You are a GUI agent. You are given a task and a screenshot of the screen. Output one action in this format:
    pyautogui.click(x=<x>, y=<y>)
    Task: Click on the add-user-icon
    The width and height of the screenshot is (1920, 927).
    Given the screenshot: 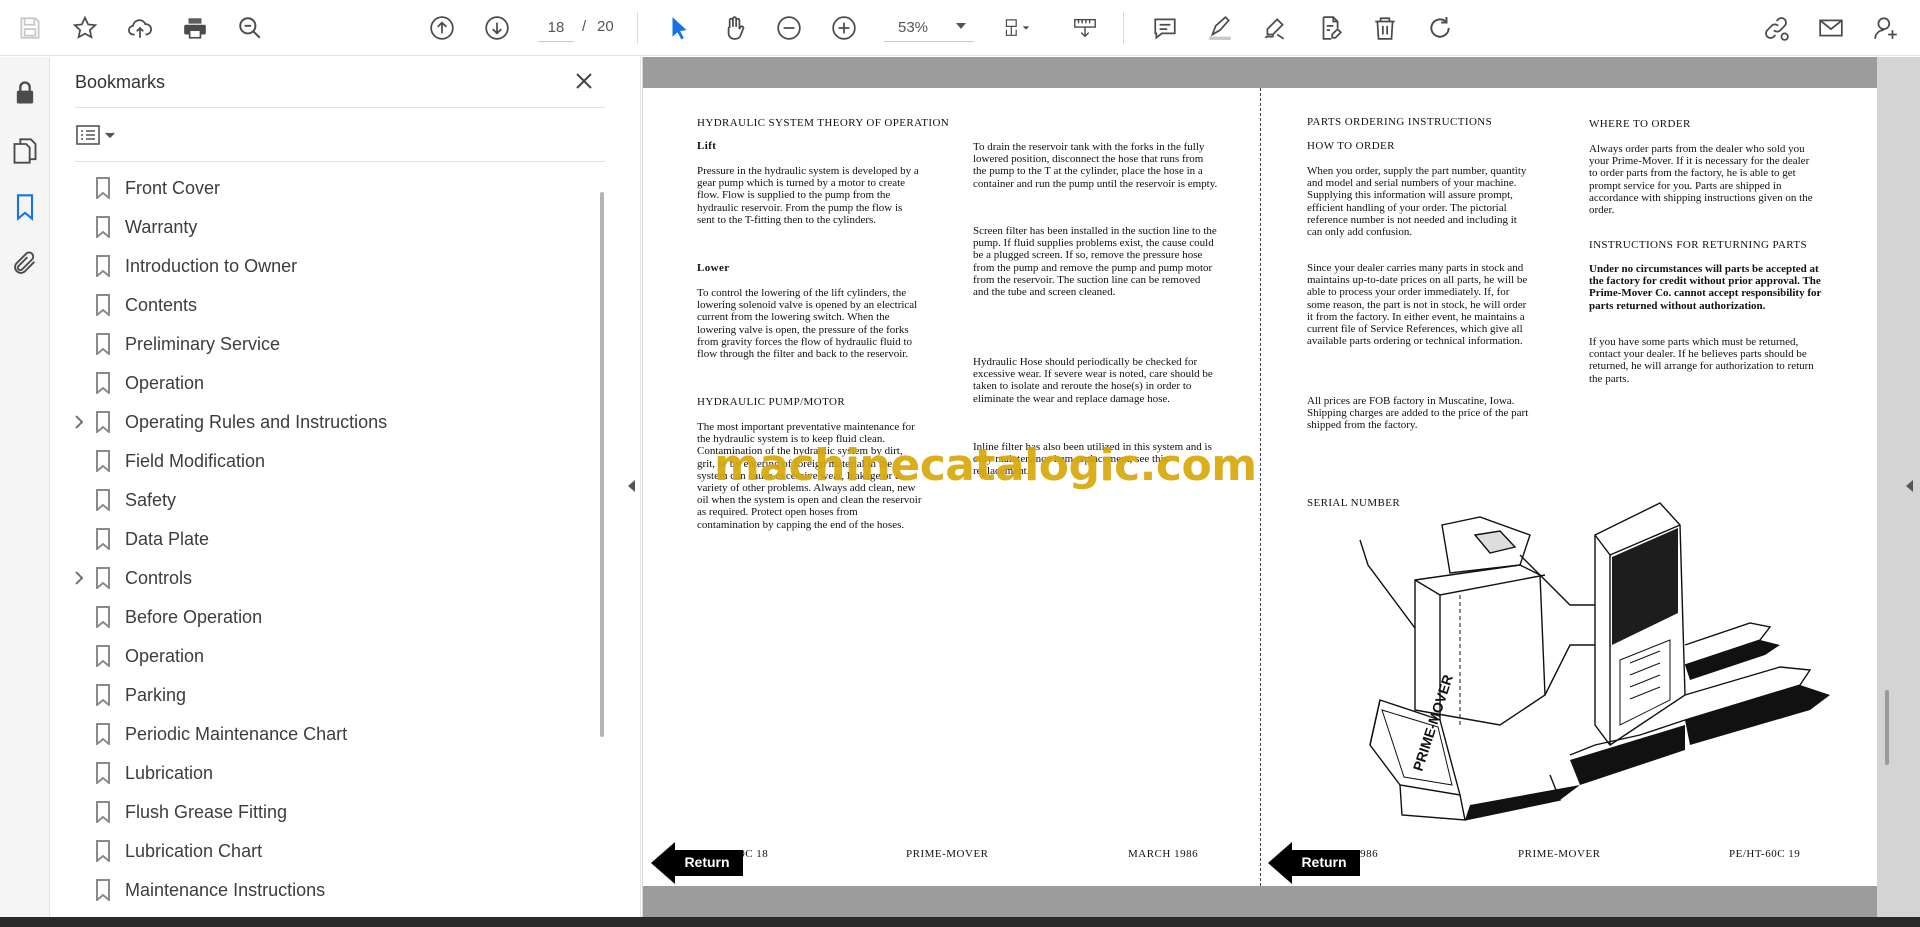 What is the action you would take?
    pyautogui.click(x=1886, y=28)
    